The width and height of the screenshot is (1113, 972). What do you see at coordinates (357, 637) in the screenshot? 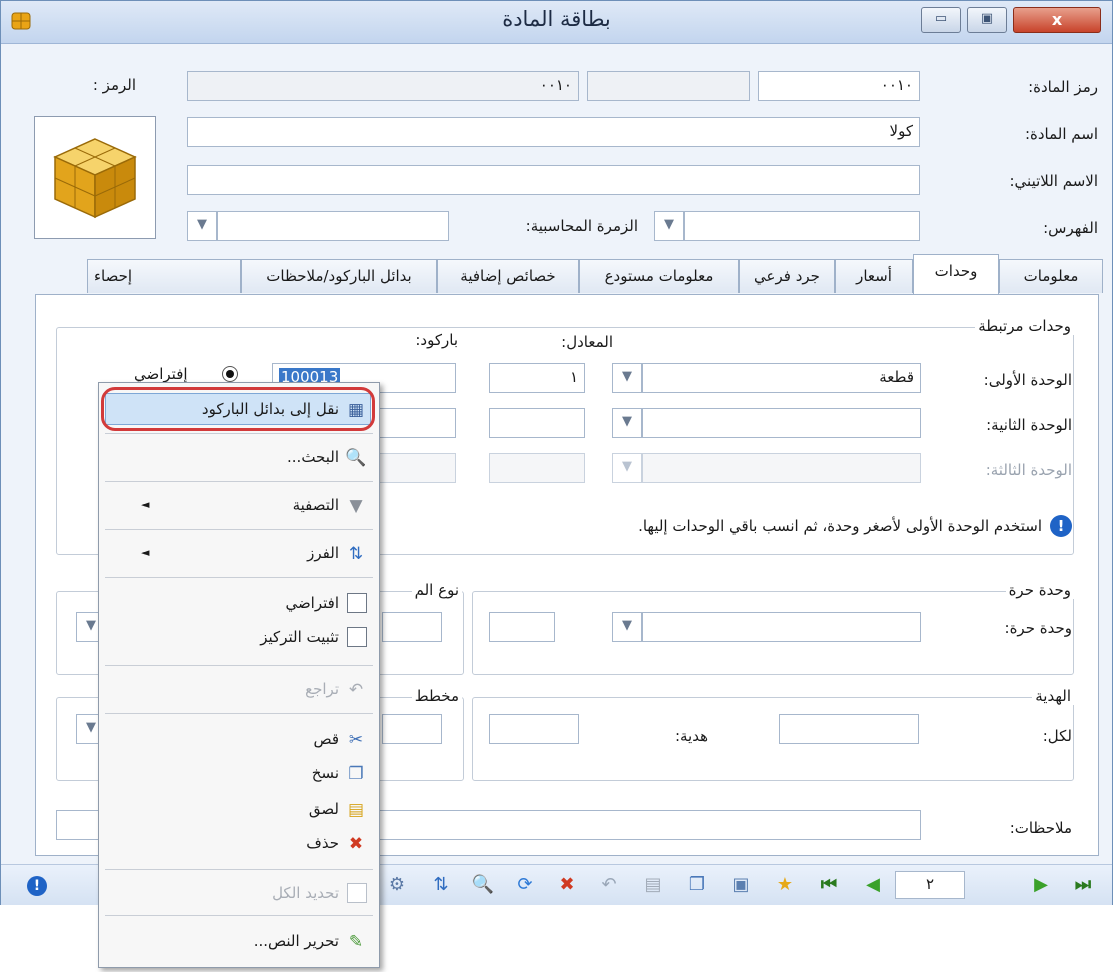
I see `fix-focus-checkbox` at bounding box center [357, 637].